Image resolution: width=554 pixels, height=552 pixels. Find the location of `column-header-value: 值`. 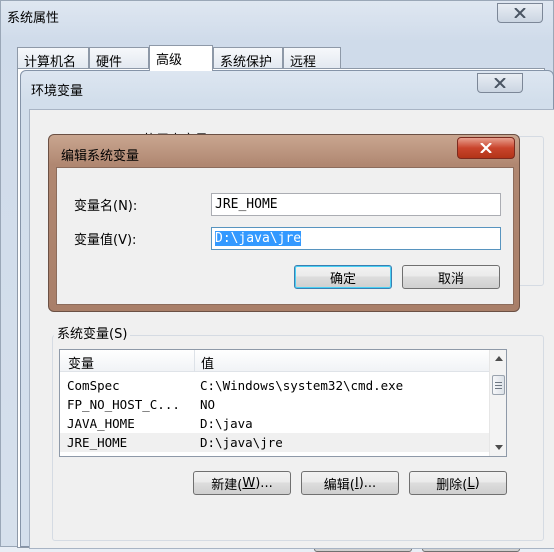

column-header-value: 值 is located at coordinates (207, 362).